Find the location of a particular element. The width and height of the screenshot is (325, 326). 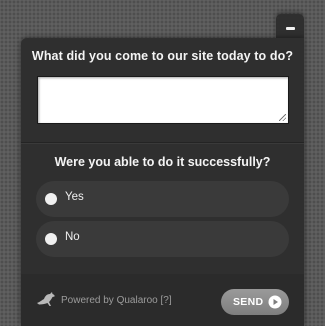

option-yes-label: Yes is located at coordinates (74, 197).